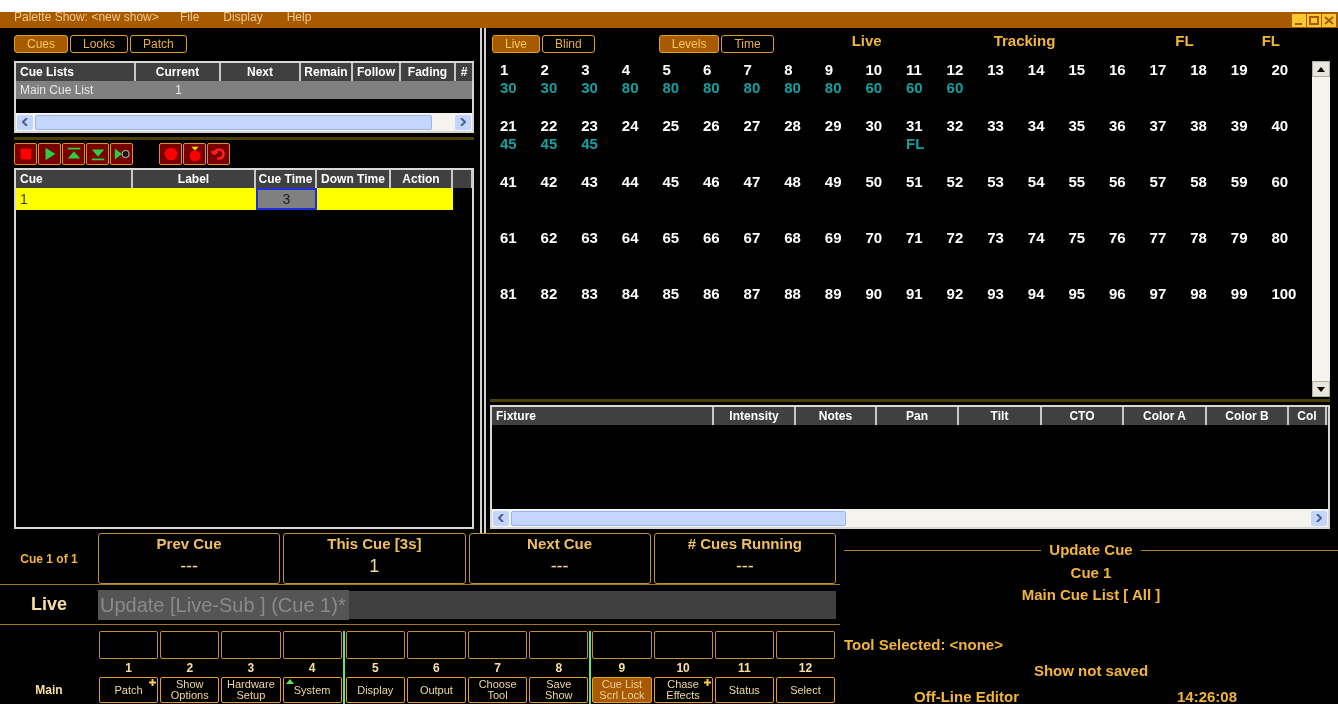  What do you see at coordinates (711, 238) in the screenshot?
I see `channel-number: 66` at bounding box center [711, 238].